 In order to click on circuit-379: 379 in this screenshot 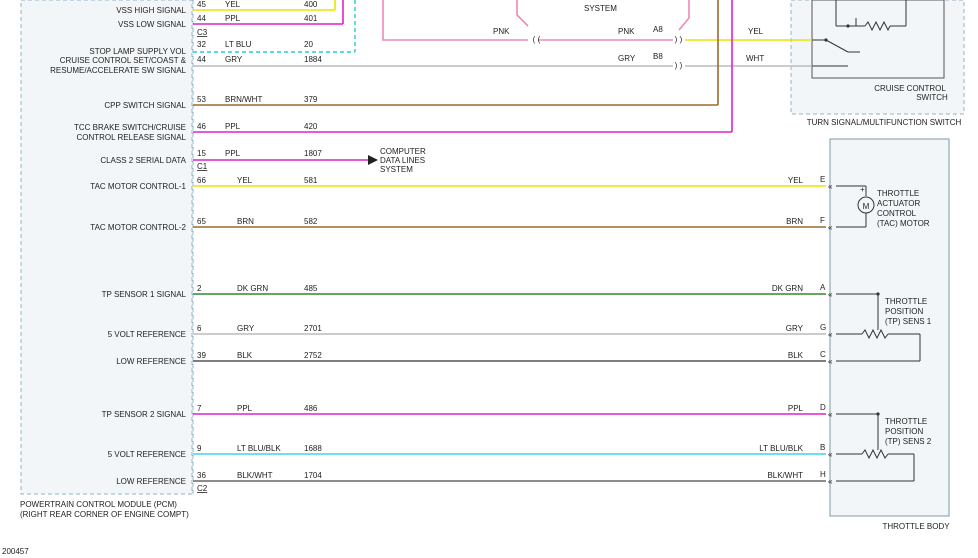, I will do `click(311, 99)`.